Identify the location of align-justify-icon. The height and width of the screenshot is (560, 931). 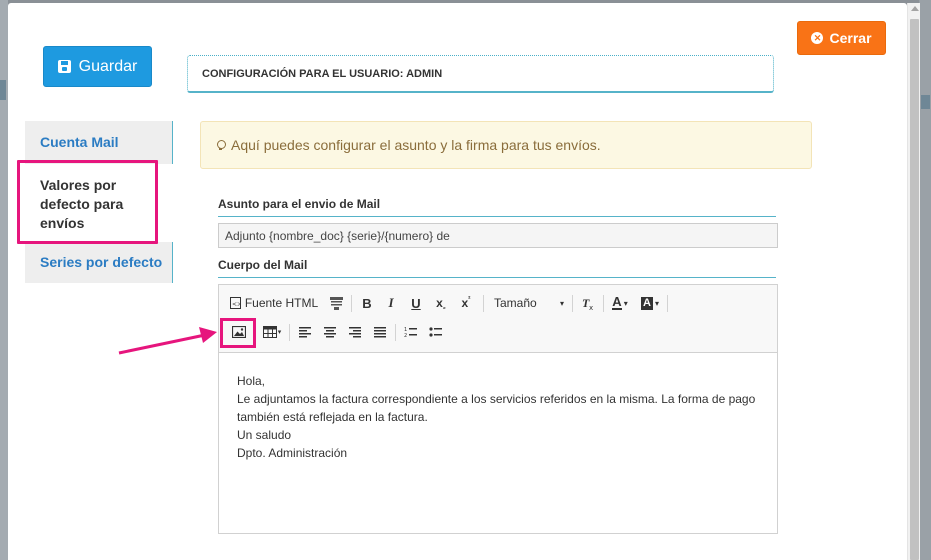
(380, 331).